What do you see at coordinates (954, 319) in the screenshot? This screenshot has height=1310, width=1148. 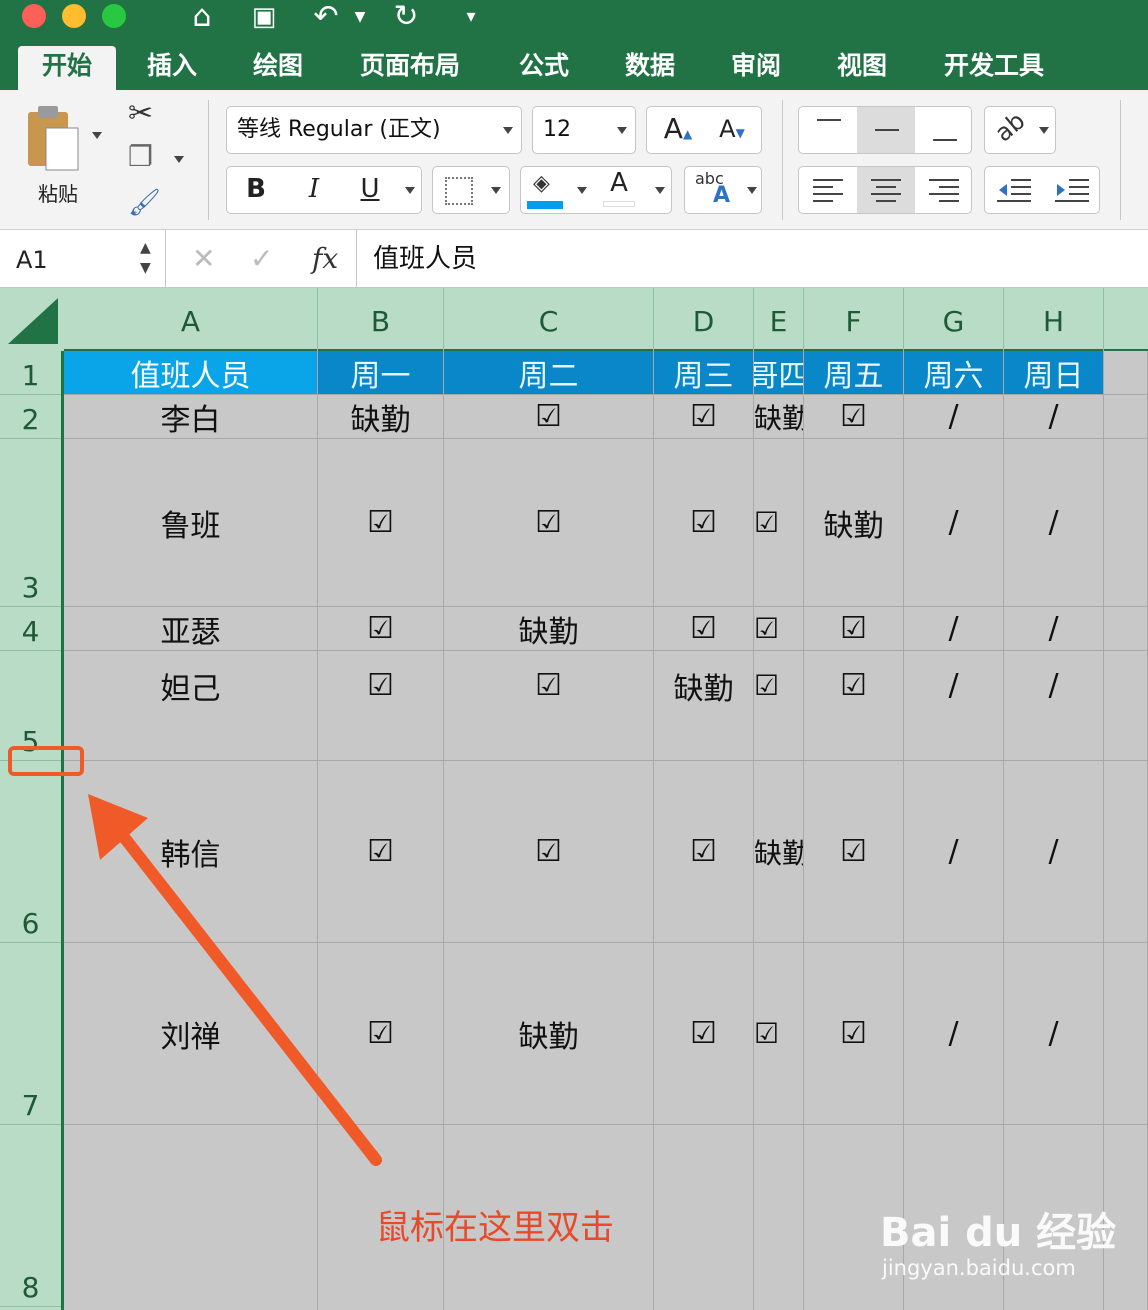 I see `column-header-g: G` at bounding box center [954, 319].